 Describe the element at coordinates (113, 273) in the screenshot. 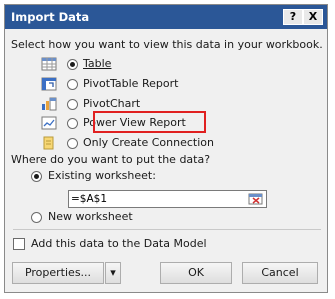

I see `properties-dropdown-button: ▾` at that location.